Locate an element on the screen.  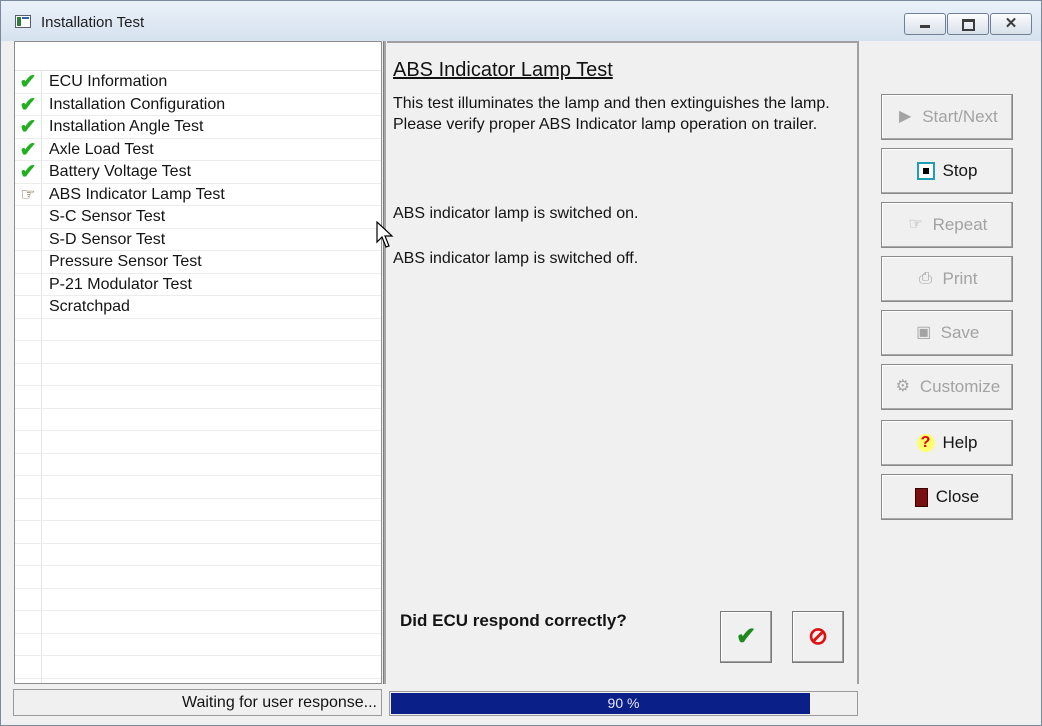
save-button: ▣ Save is located at coordinates (947, 333).